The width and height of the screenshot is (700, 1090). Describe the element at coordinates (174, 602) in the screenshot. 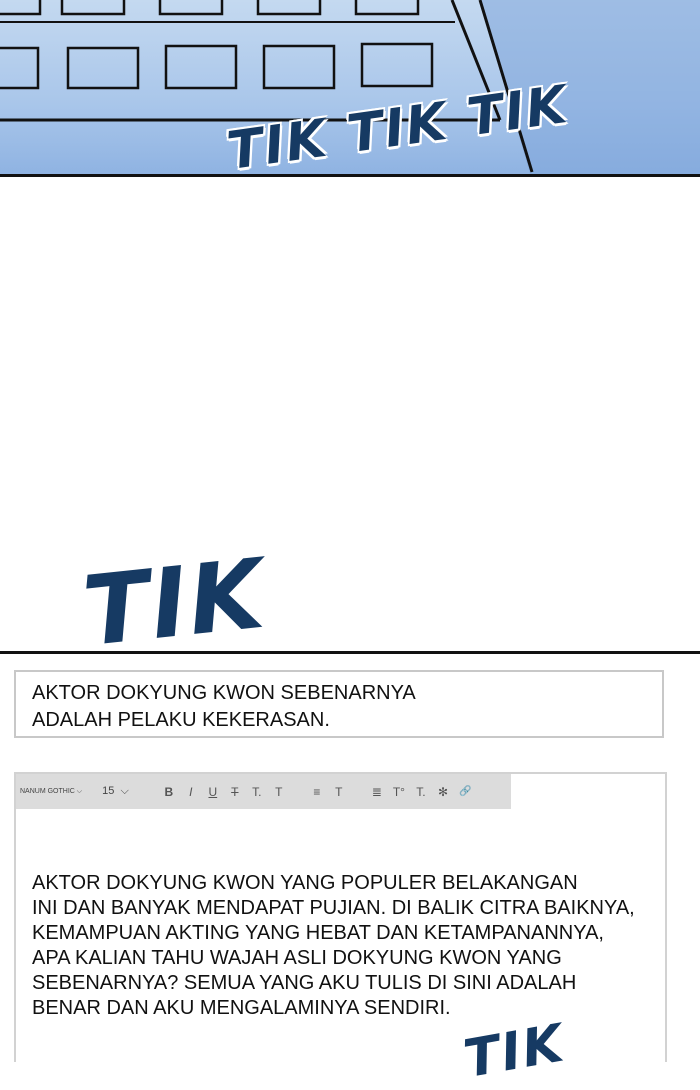

I see `sound-effect-middle: TIK` at that location.